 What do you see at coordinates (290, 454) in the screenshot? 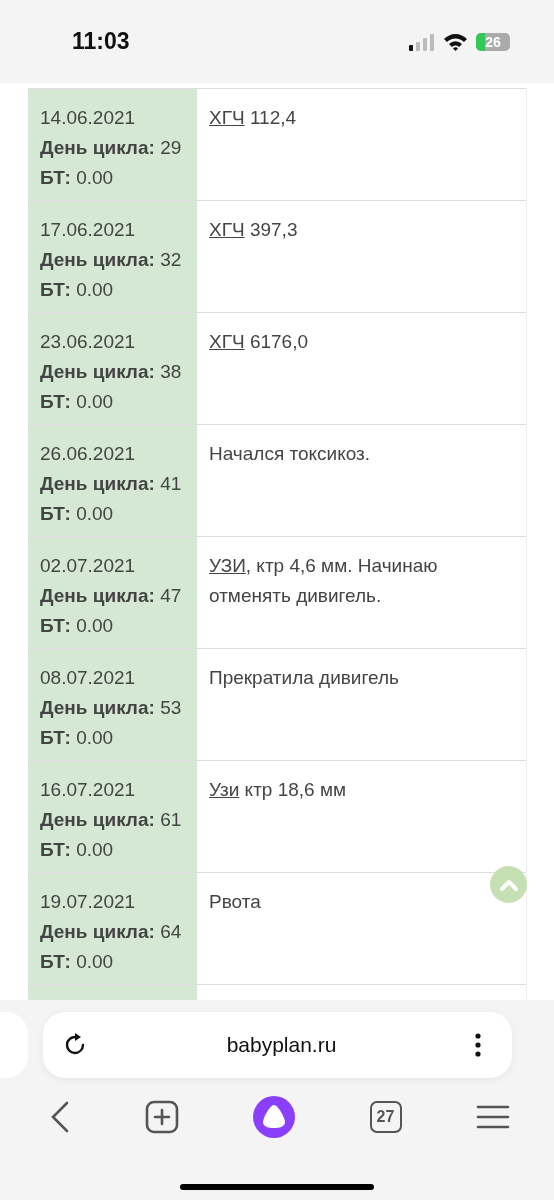
I see `entry-note: Начался токсикоз.` at bounding box center [290, 454].